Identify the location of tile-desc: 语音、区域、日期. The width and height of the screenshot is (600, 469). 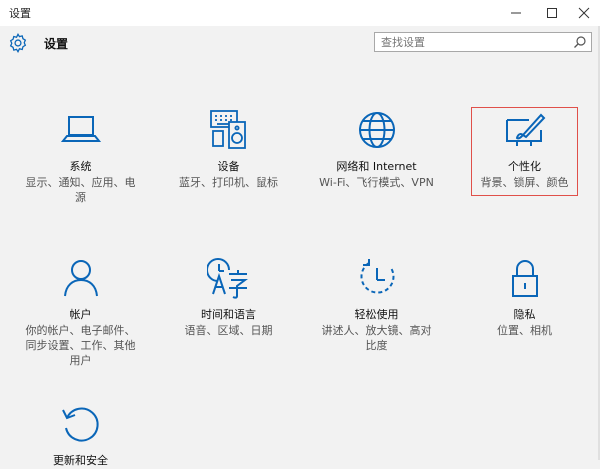
(228, 330).